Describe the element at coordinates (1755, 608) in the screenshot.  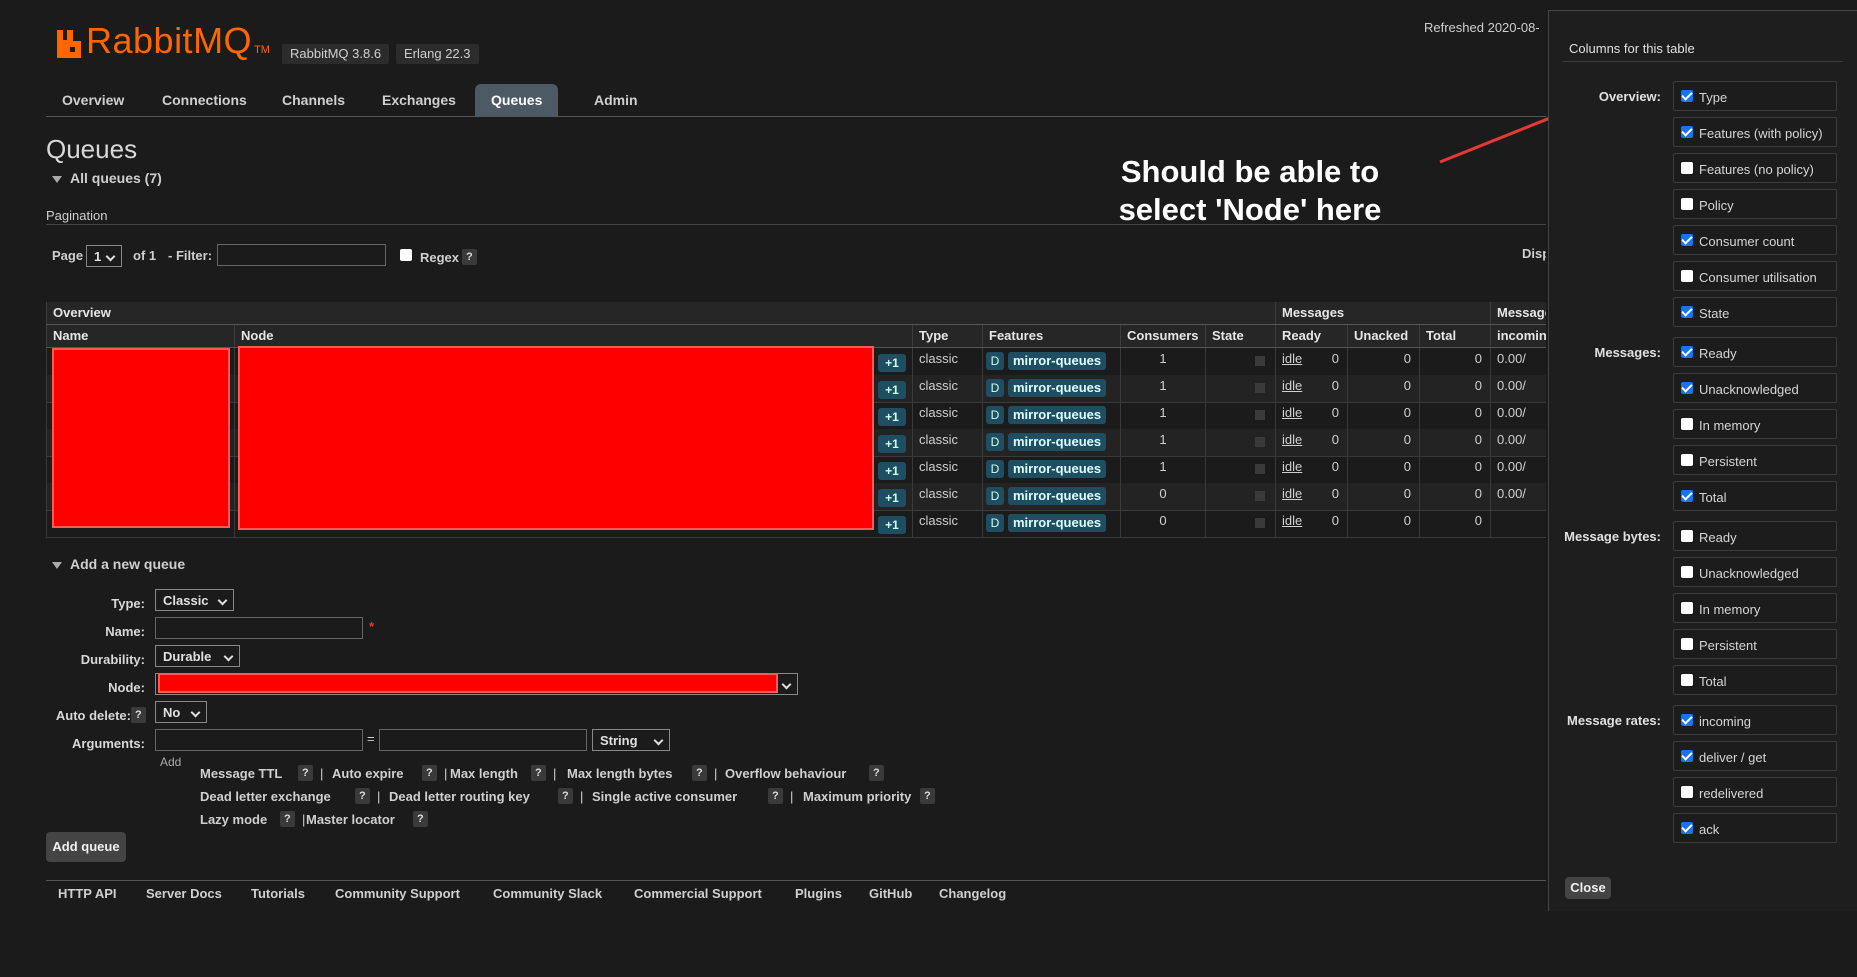
I see `column-option: In memory` at that location.